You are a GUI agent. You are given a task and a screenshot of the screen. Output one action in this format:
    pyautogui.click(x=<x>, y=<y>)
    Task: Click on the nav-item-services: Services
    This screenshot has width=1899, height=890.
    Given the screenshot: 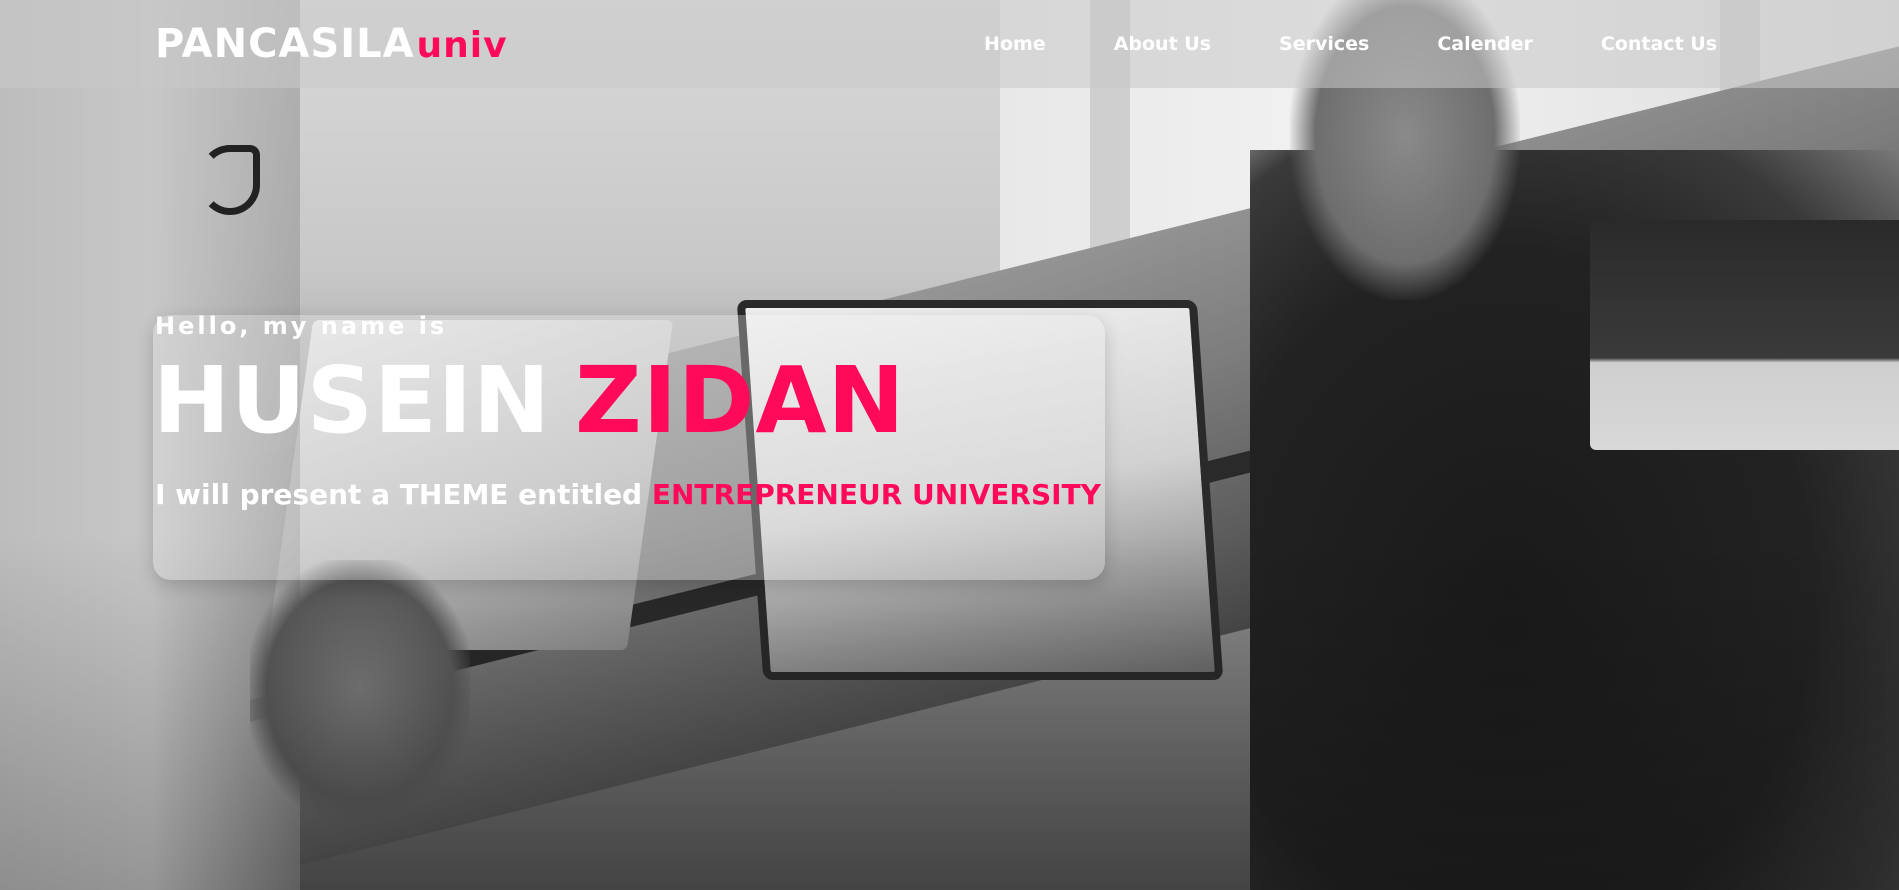 What is the action you would take?
    pyautogui.click(x=1324, y=44)
    